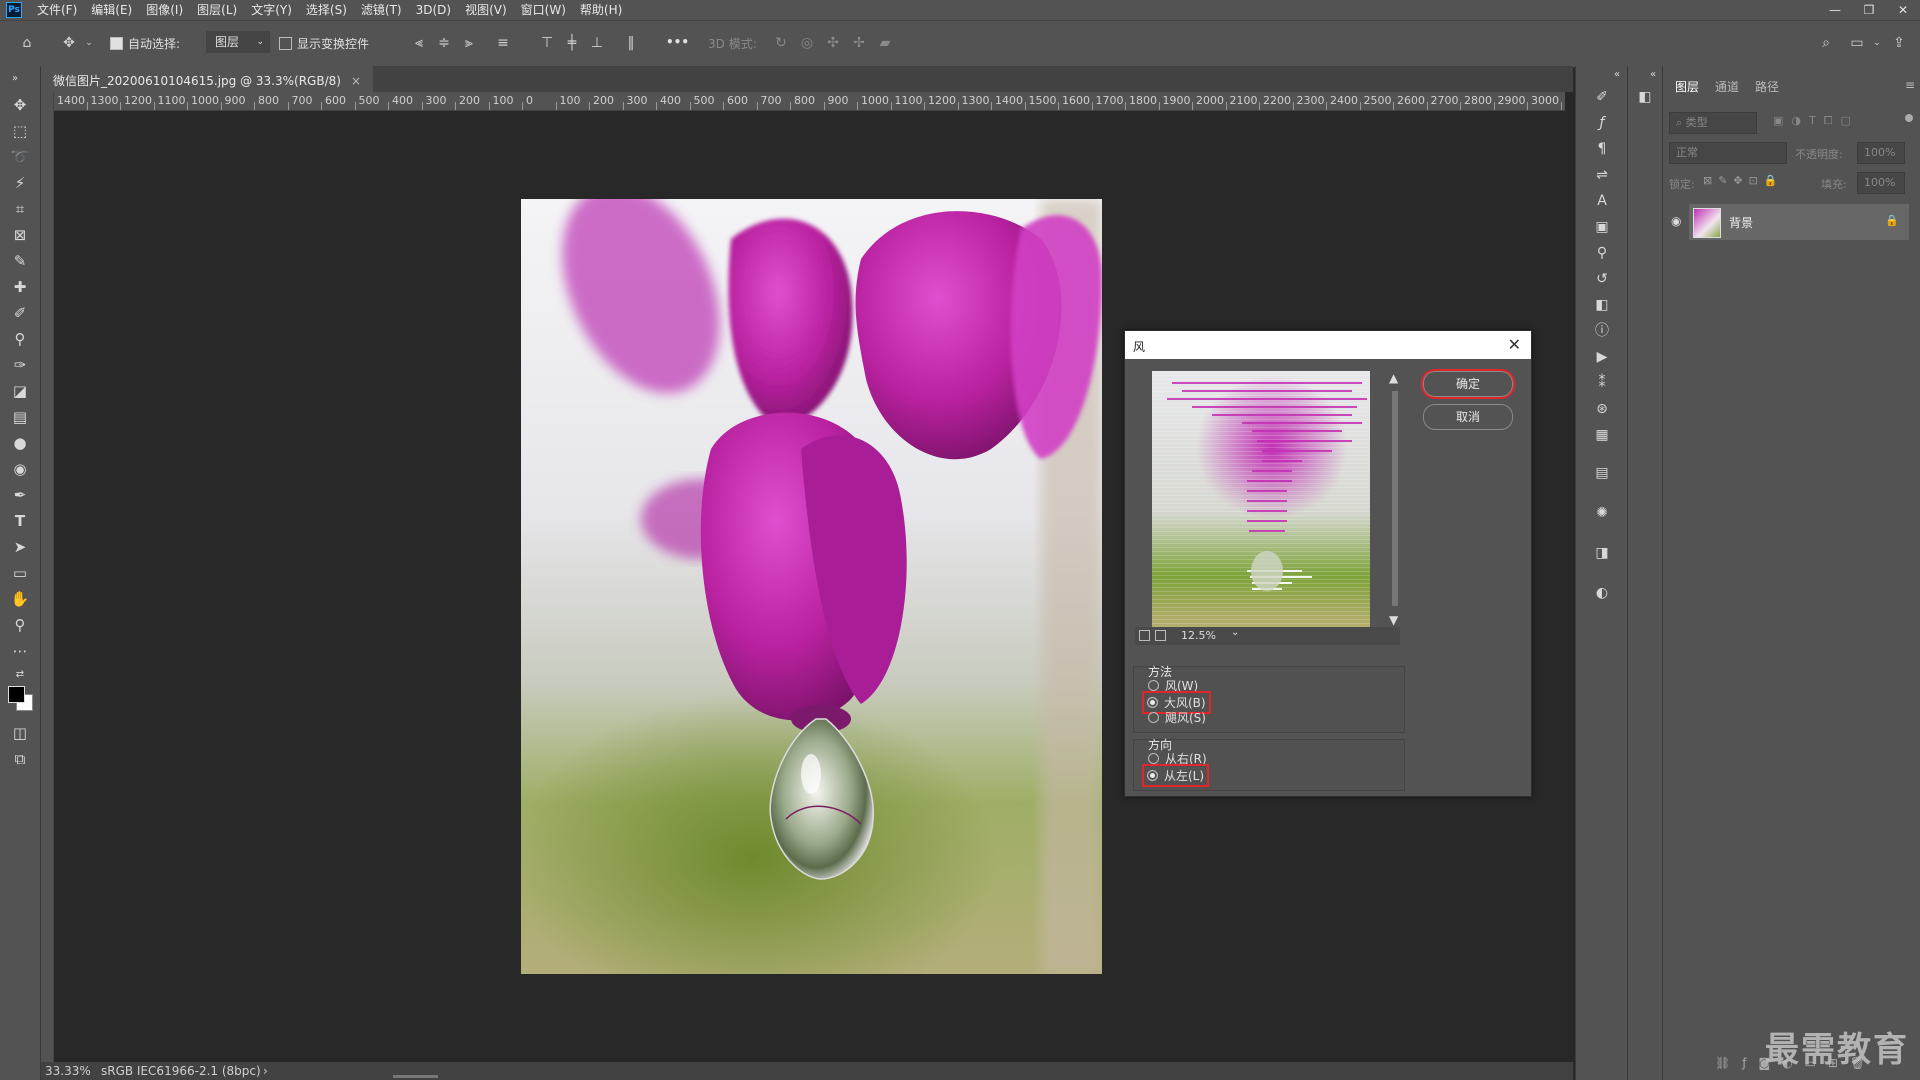 The height and width of the screenshot is (1080, 1920). Describe the element at coordinates (1173, 685) in the screenshot. I see `method-wind-option: 风(W)` at that location.